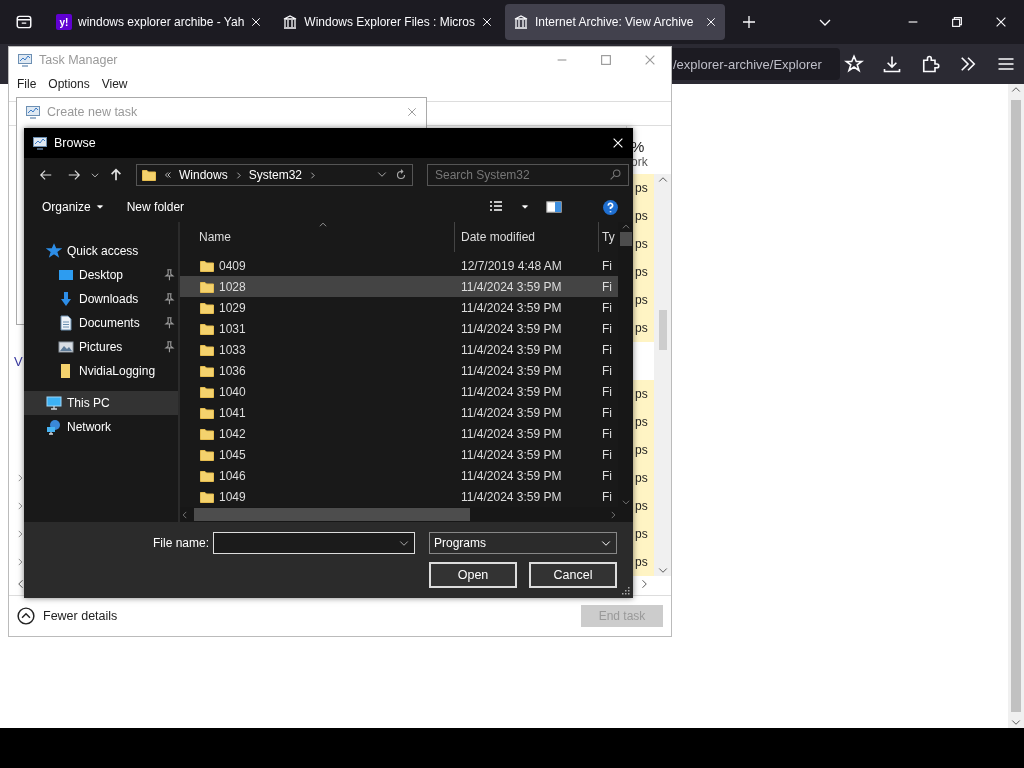 The image size is (1024, 768). I want to click on site-logo-icon: y!, so click(64, 22).